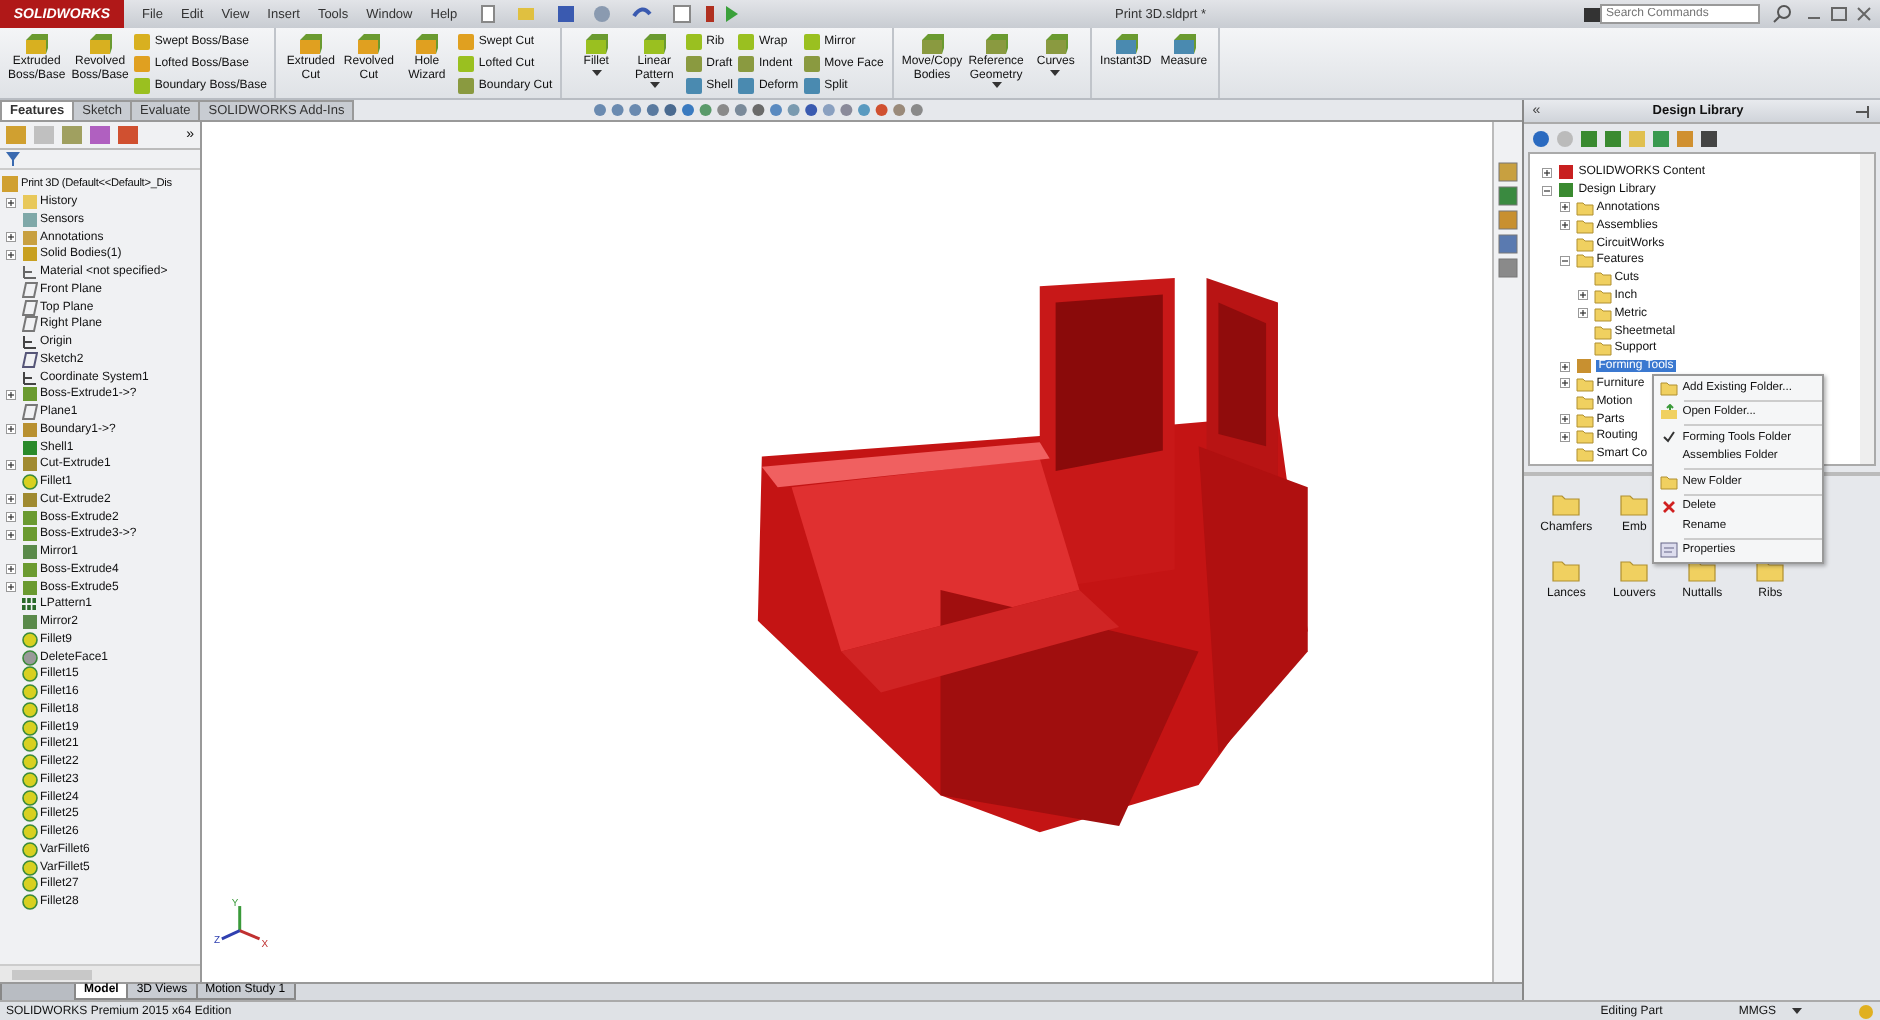 Image resolution: width=1880 pixels, height=1020 pixels. I want to click on window-controls-icon, so click(1840, 14).